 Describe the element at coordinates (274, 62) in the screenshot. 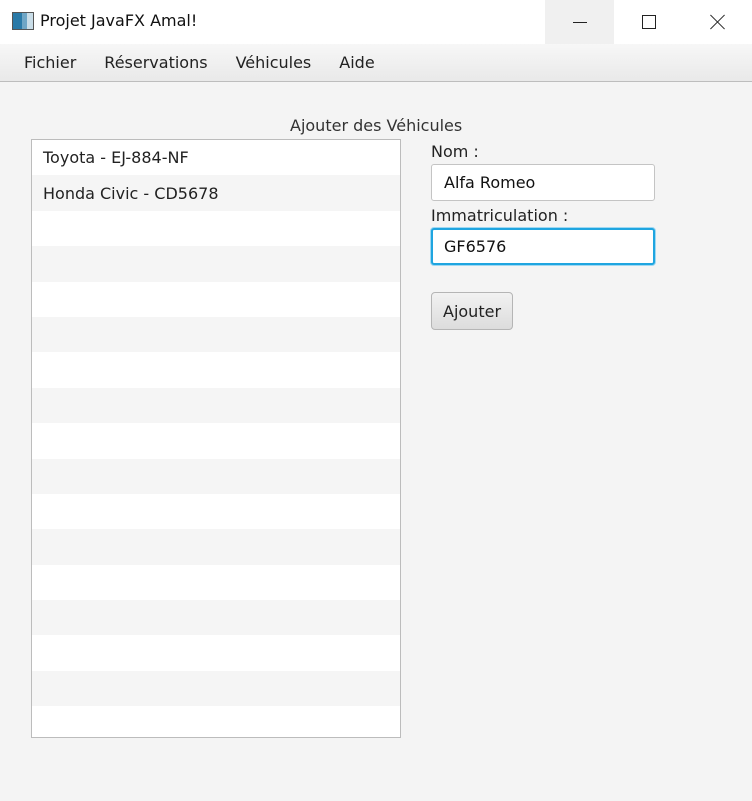

I see `menu-vehicules: Véhicules` at that location.